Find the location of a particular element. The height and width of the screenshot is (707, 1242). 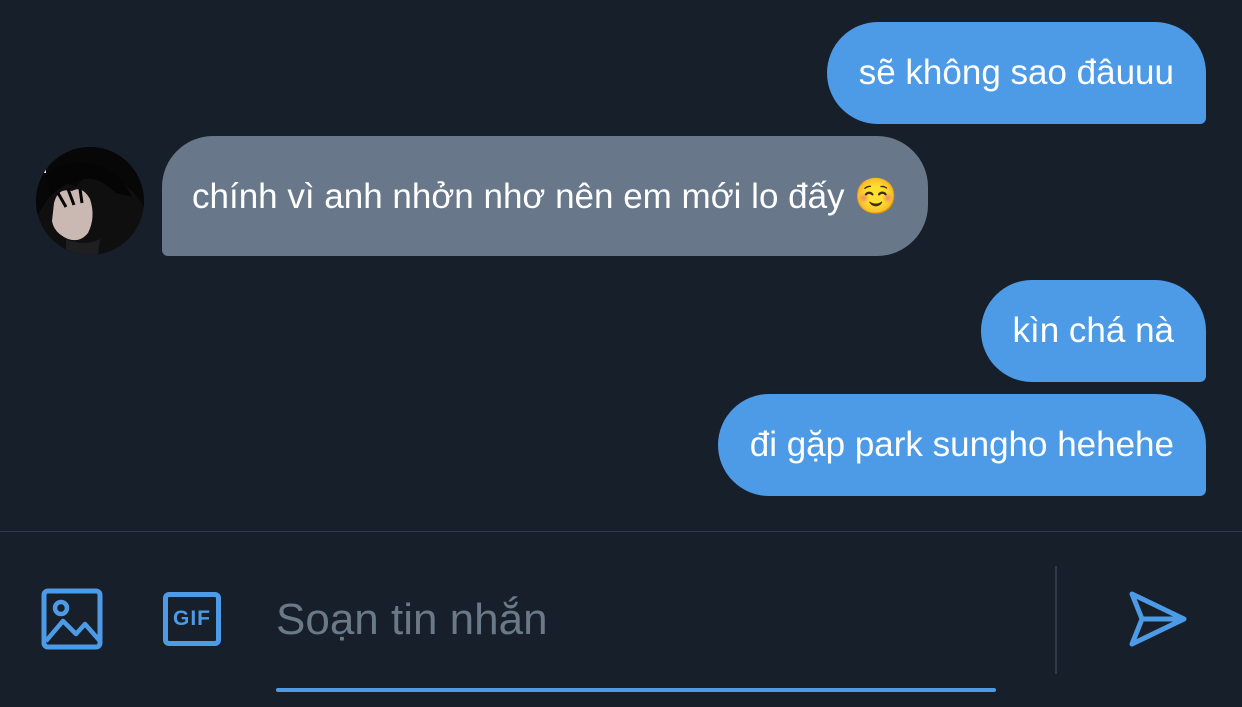

message-bubble-outgoing: đi gặp park sungho hehehe is located at coordinates (961, 445).